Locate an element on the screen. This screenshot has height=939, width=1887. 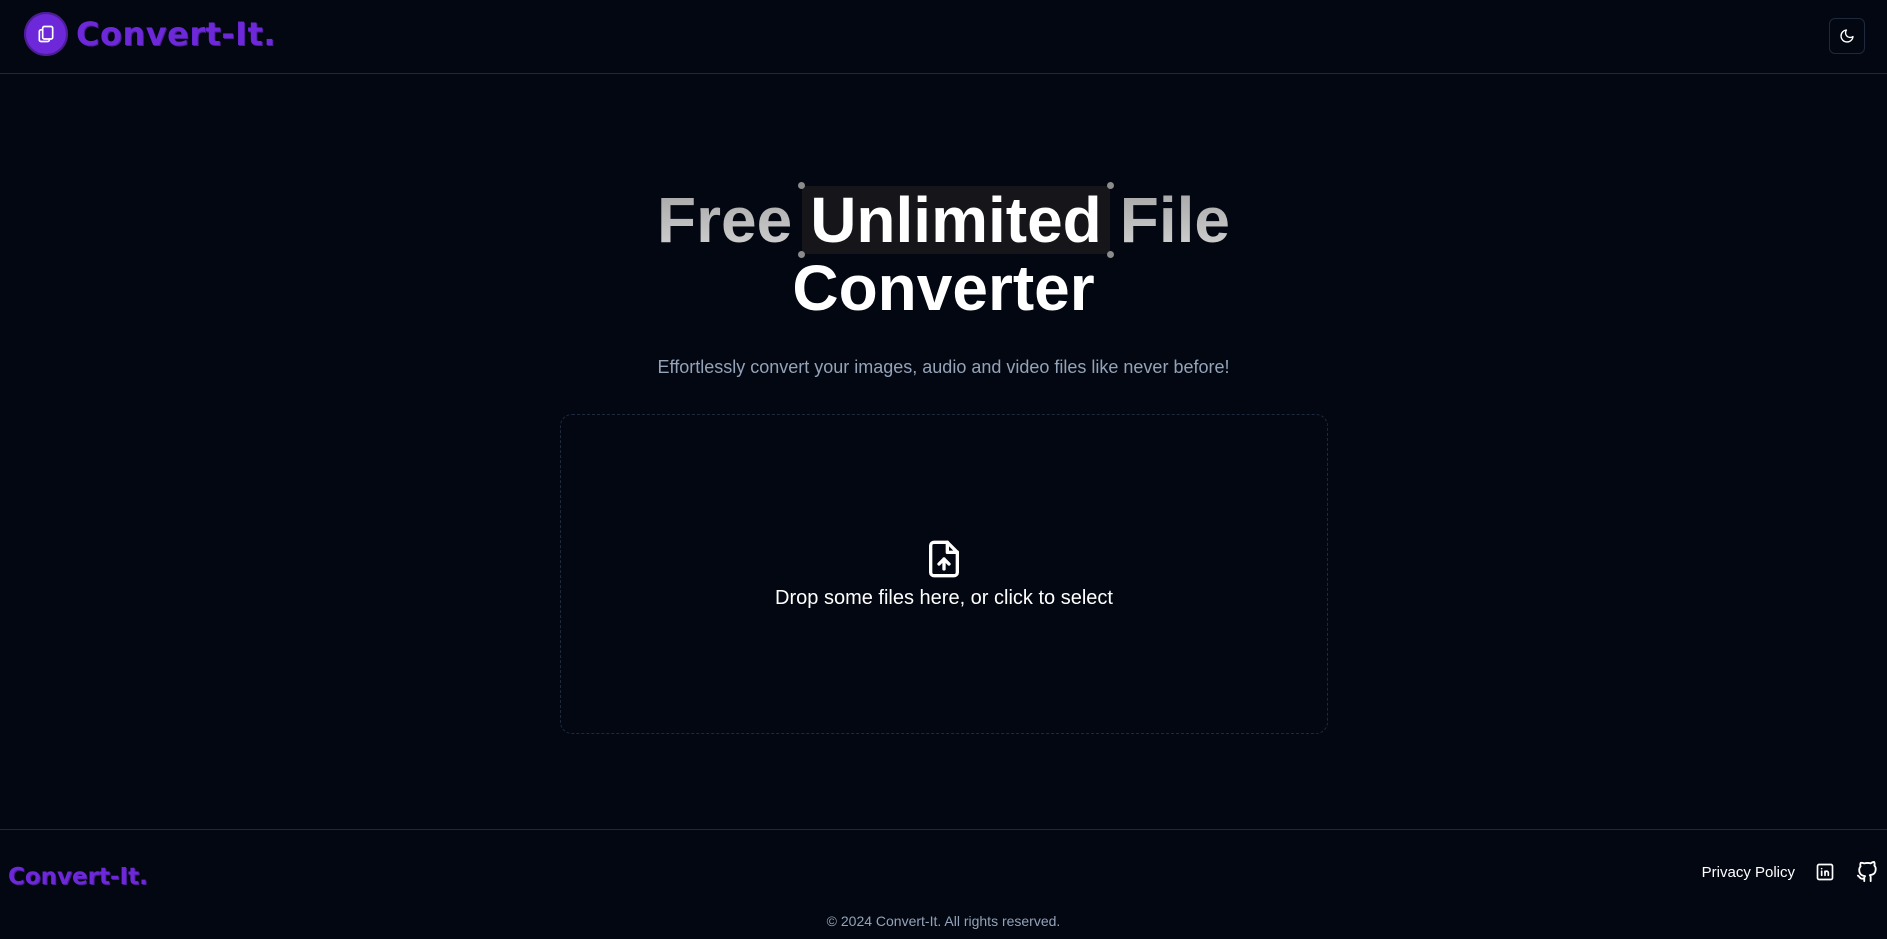
footer-brand-link: Convert-It. is located at coordinates (78, 877).